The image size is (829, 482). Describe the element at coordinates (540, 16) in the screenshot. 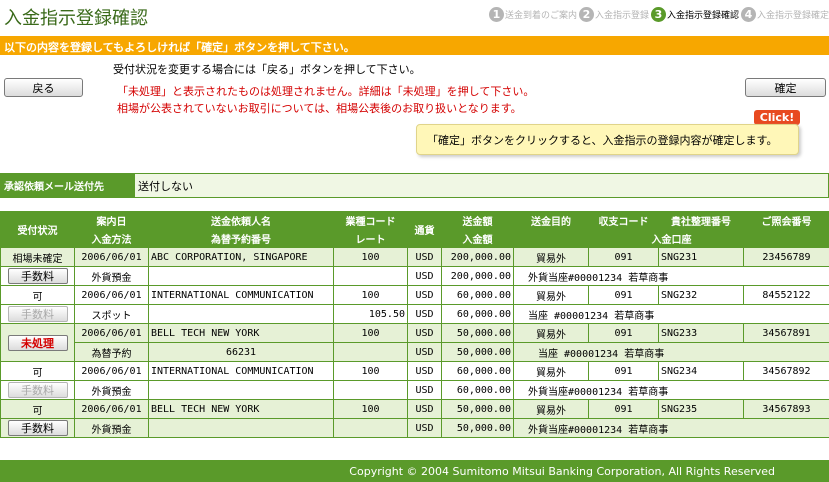

I see `step-label: 送金到着のご案内` at that location.